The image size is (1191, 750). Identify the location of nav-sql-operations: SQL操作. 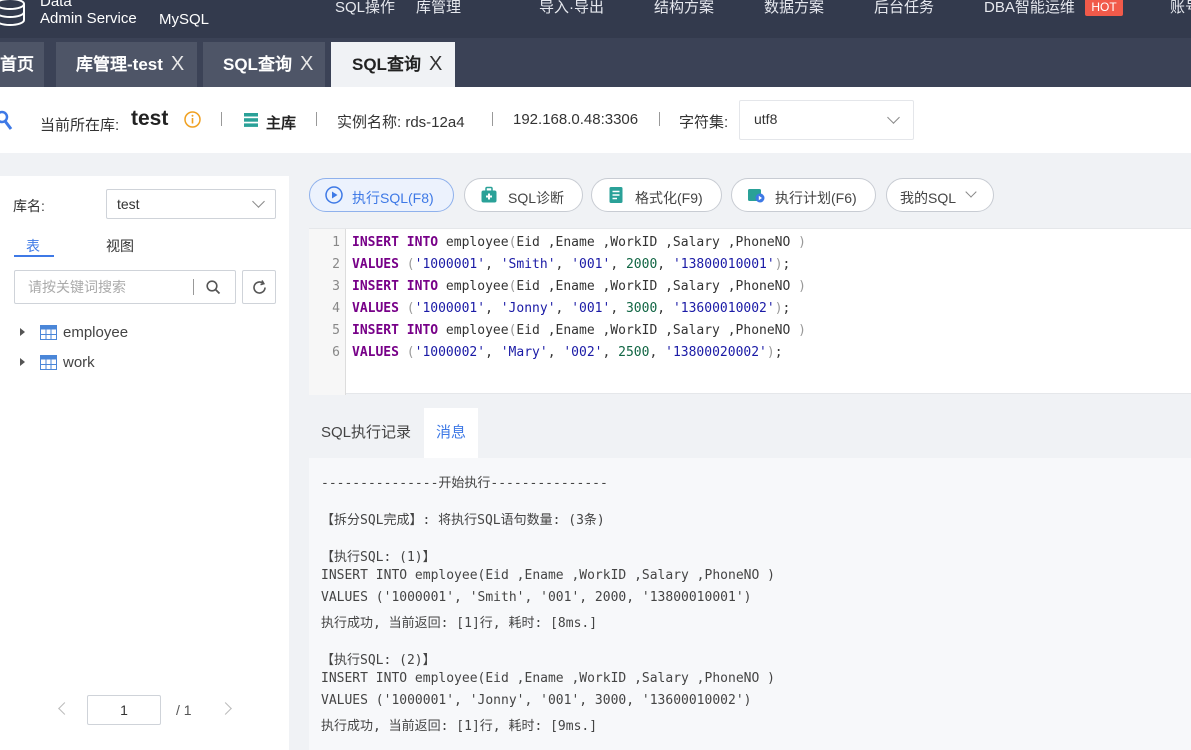
(365, 8).